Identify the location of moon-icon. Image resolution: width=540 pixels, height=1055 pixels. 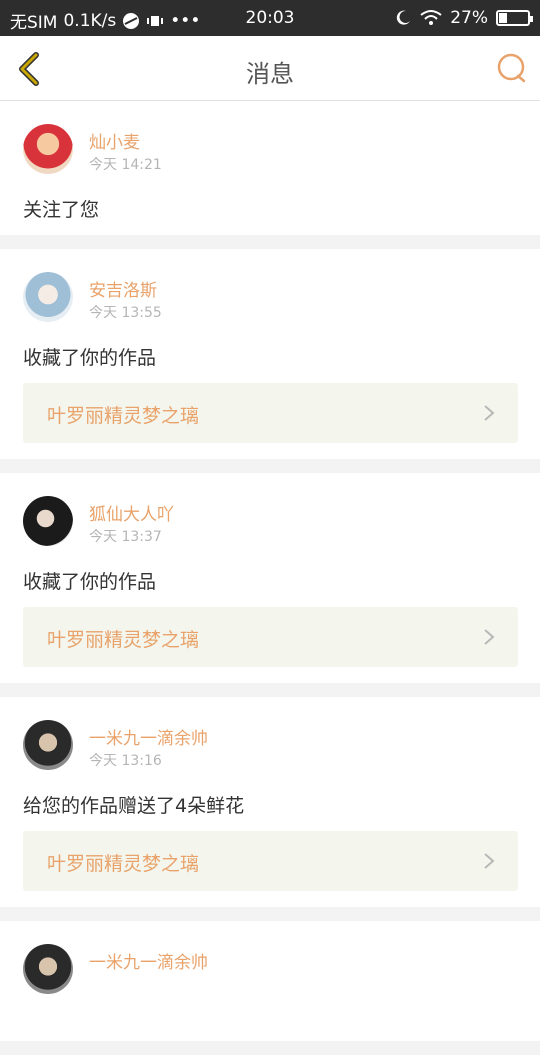
(404, 17).